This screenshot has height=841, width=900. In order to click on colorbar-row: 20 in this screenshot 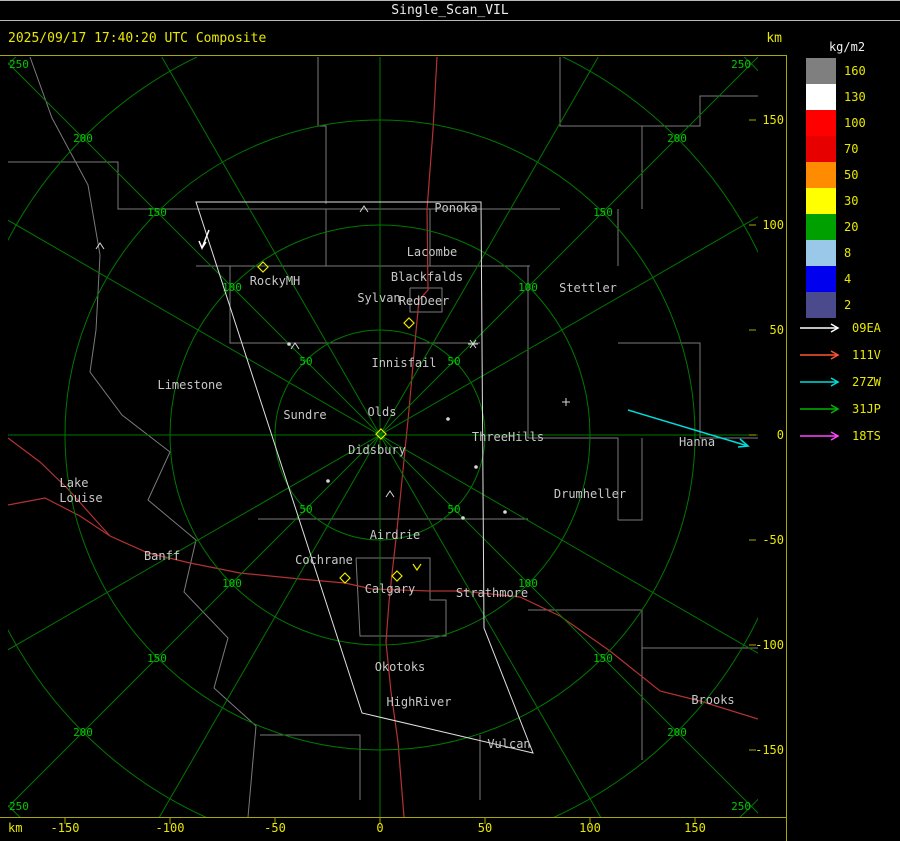, I will do `click(832, 227)`.